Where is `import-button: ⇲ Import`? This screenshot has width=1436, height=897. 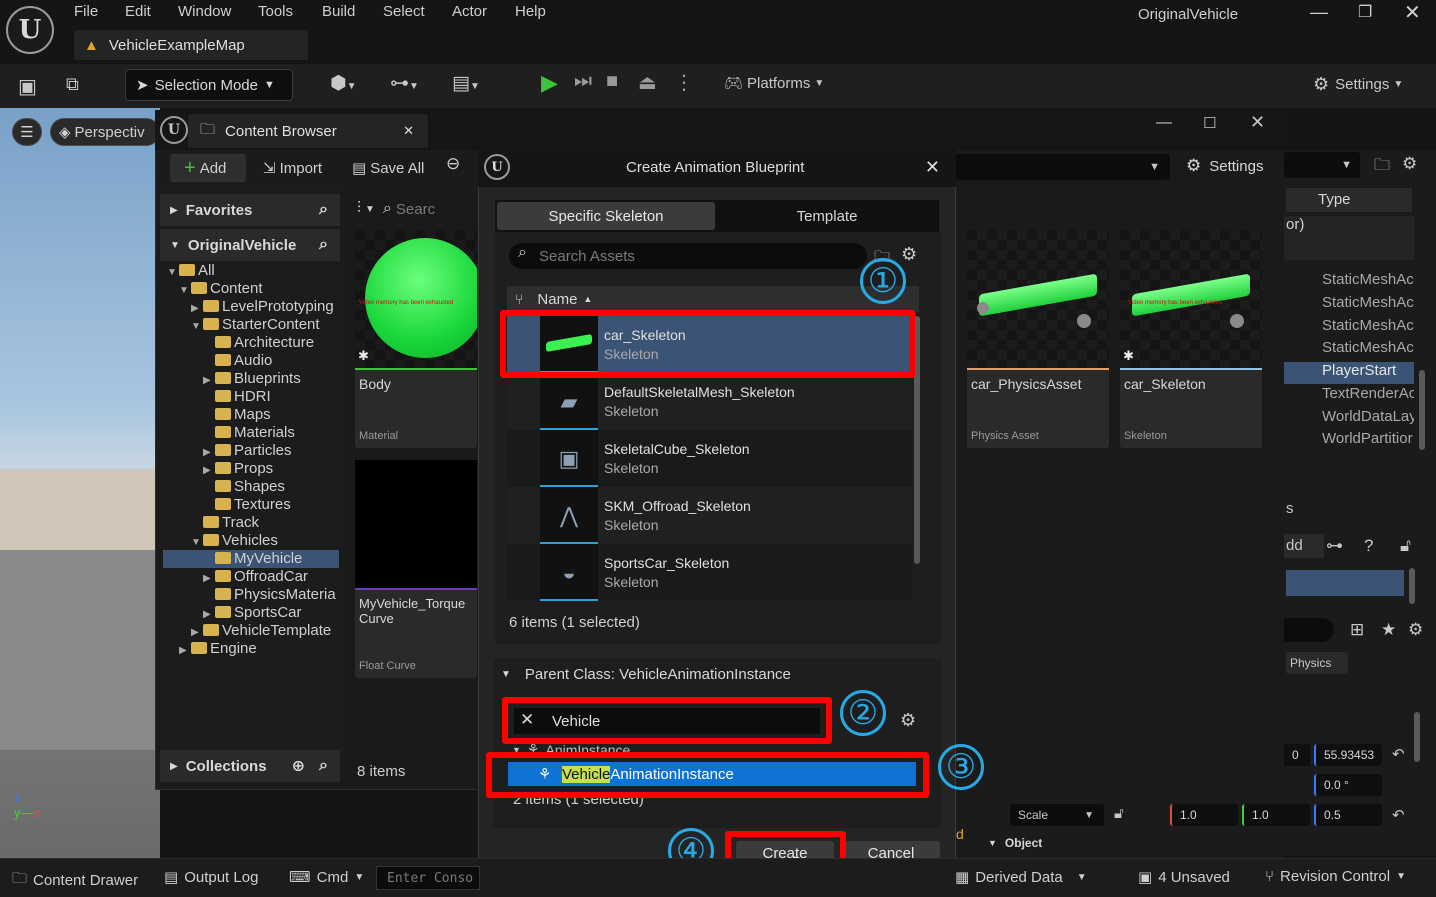
import-button: ⇲ Import is located at coordinates (292, 168).